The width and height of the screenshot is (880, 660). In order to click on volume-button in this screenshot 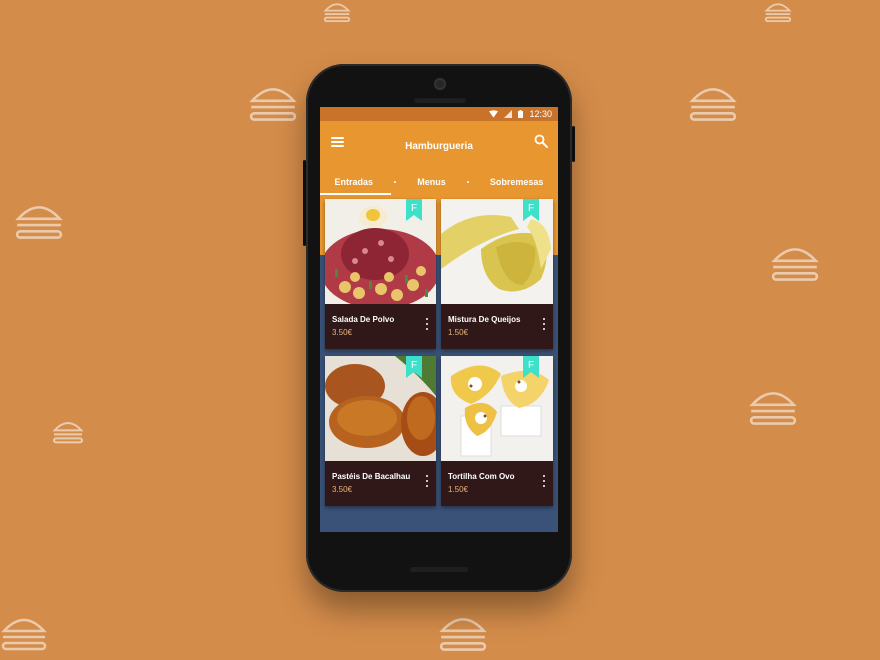, I will do `click(304, 203)`.